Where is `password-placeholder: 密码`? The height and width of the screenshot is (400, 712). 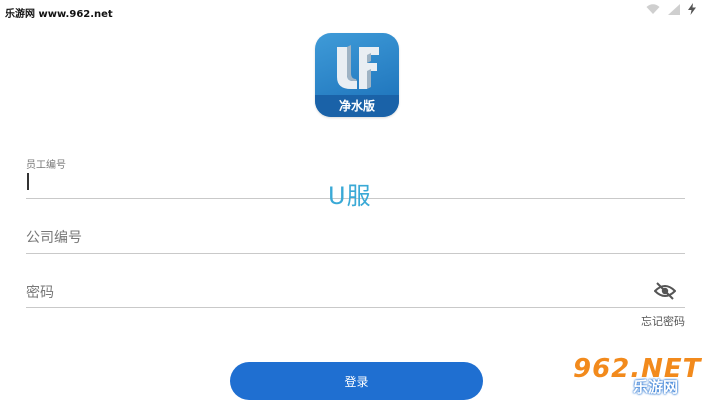
password-placeholder: 密码 is located at coordinates (40, 293).